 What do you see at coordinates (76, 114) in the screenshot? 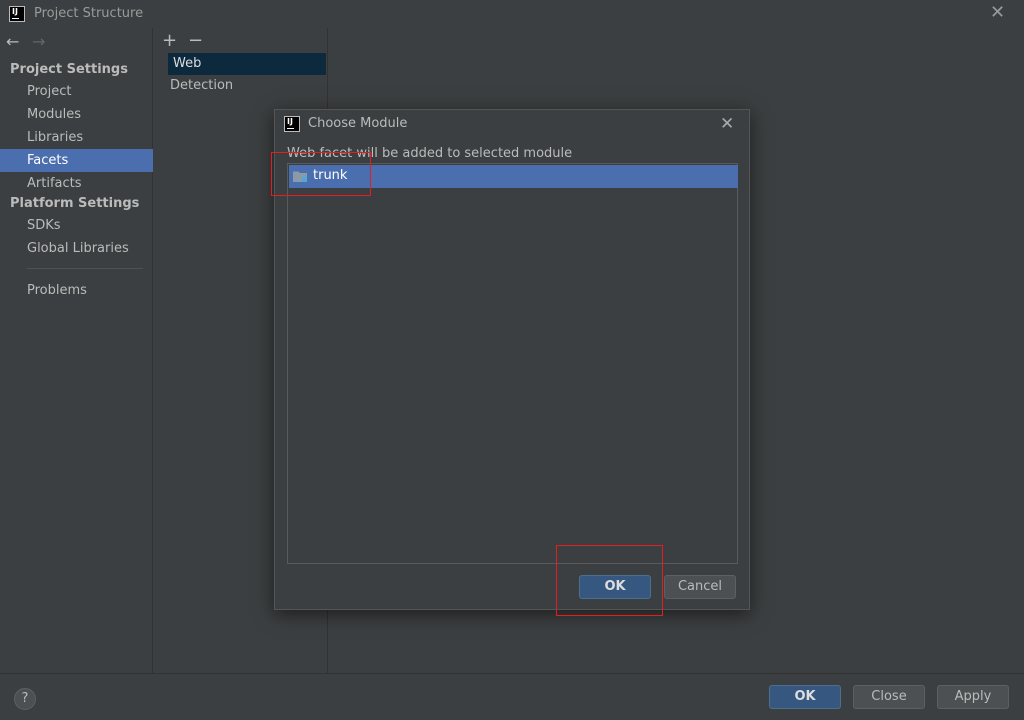
I see `sidebar-item-modules: Modules` at bounding box center [76, 114].